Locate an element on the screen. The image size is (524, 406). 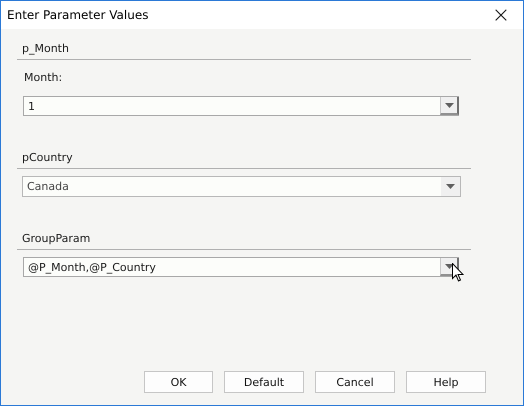
group-title: pCountry is located at coordinates (244, 158).